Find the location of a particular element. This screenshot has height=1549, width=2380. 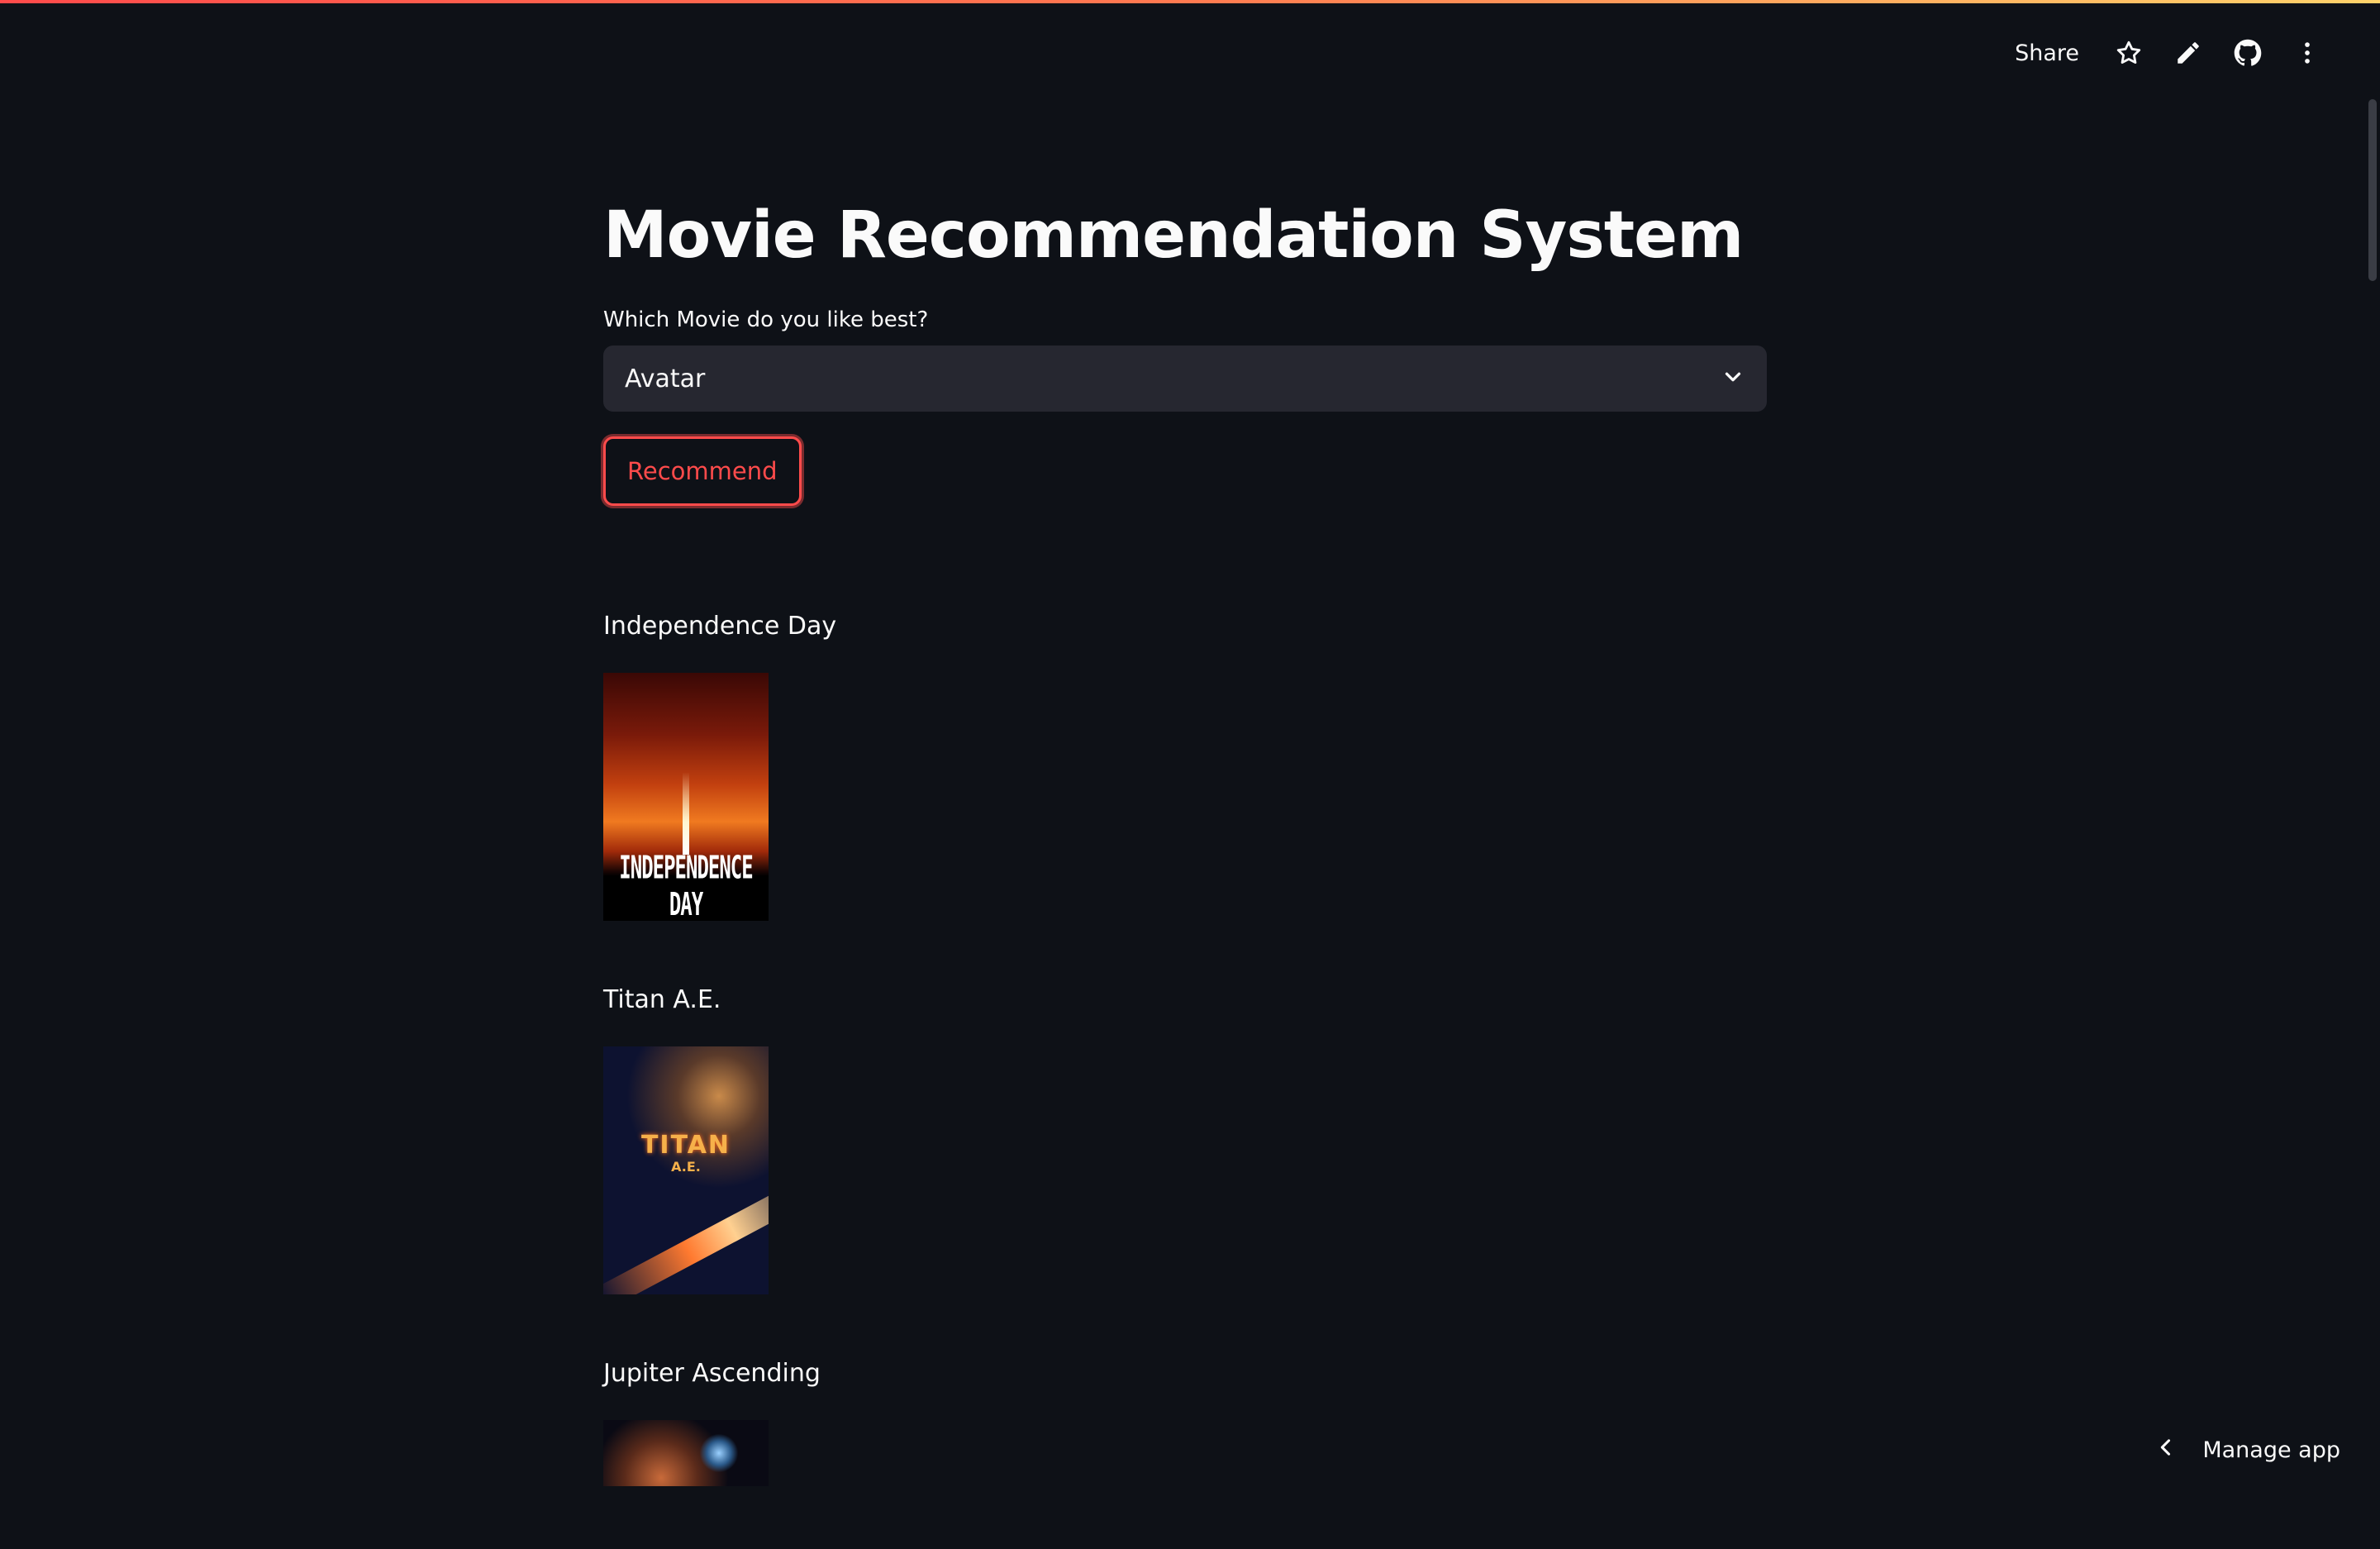

list-item: Independence Day INDEPENDENCE DAY is located at coordinates (1185, 765).